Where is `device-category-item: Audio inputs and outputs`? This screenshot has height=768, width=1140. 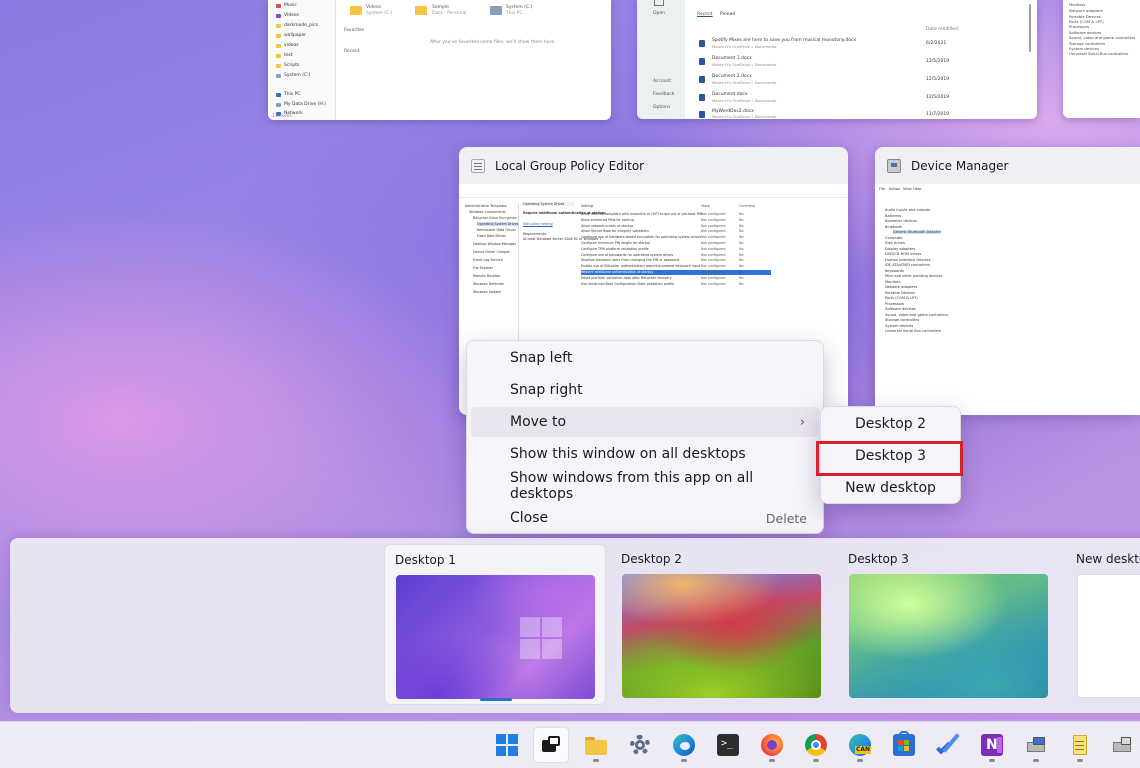
device-category-item: Audio inputs and outputs is located at coordinates (907, 210).